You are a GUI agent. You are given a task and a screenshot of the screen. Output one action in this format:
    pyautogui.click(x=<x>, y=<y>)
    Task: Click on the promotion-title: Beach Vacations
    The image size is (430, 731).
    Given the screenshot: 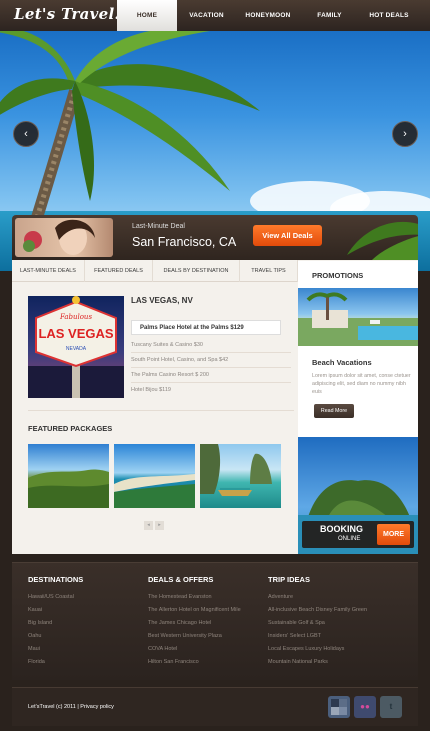 What is the action you would take?
    pyautogui.click(x=342, y=362)
    